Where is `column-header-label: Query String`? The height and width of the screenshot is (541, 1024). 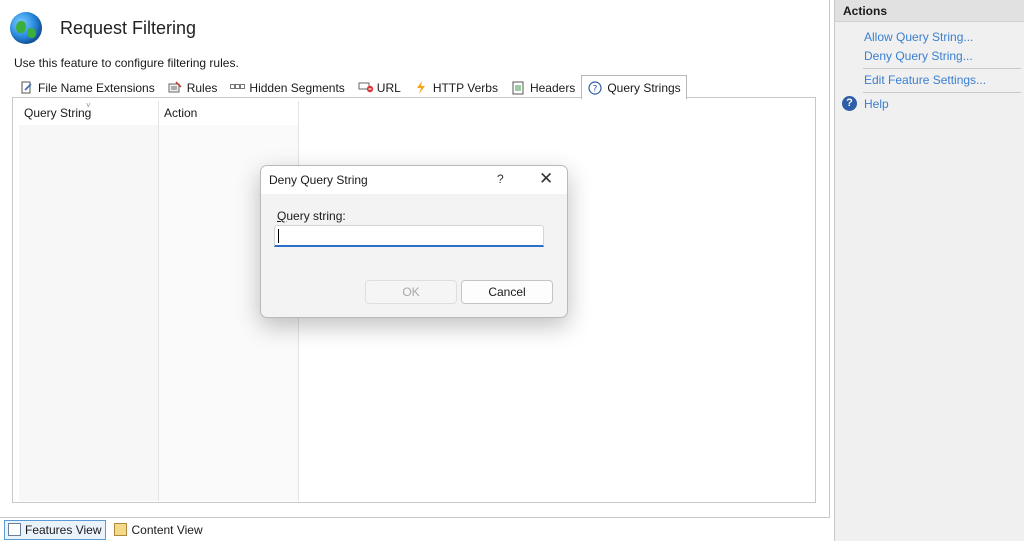
column-header-label: Query String is located at coordinates (58, 113).